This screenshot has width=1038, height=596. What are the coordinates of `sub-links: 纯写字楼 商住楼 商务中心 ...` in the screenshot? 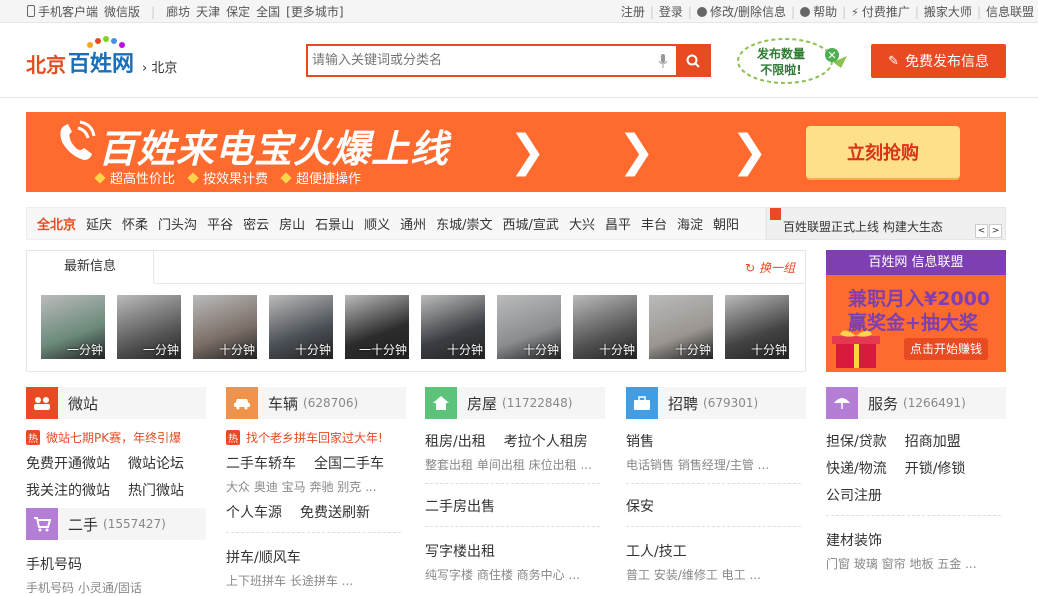 It's located at (515, 574).